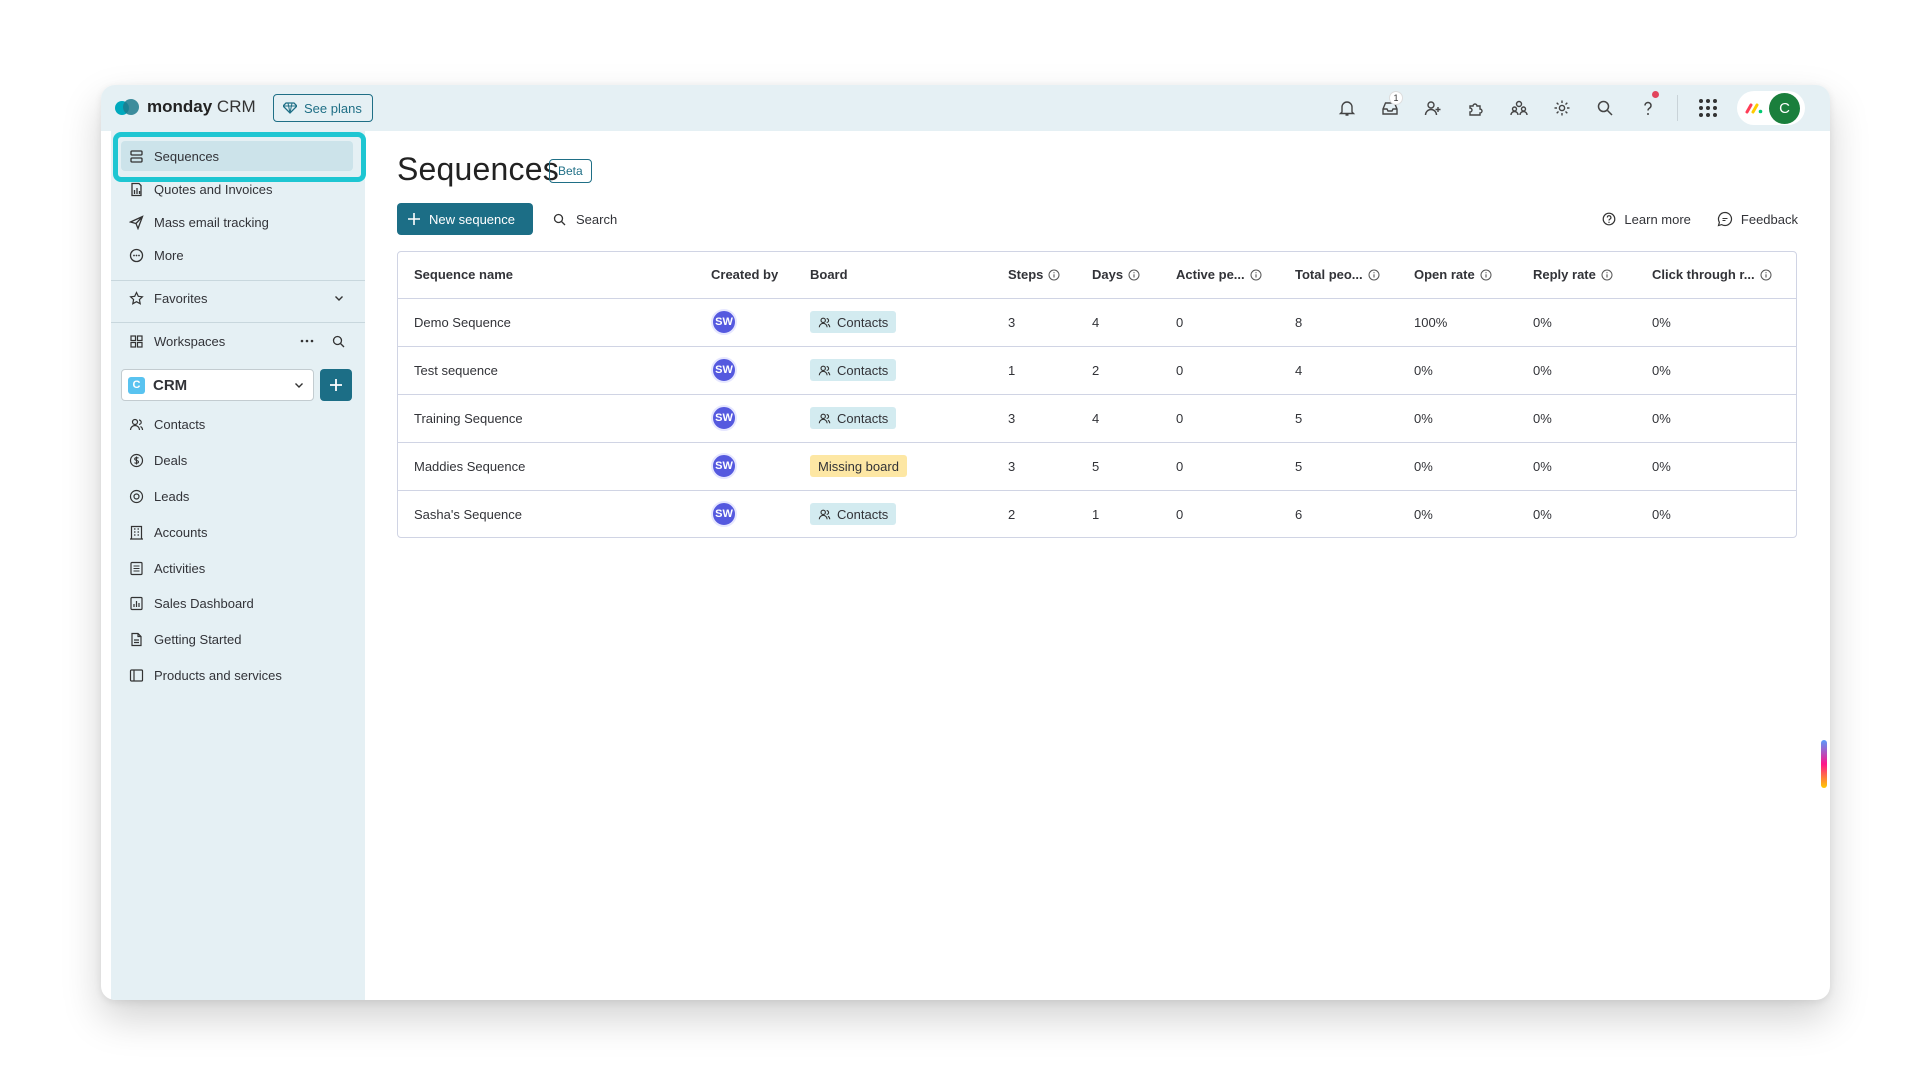 The image size is (1920, 1080). Describe the element at coordinates (1771, 108) in the screenshot. I see `account-menu: C` at that location.